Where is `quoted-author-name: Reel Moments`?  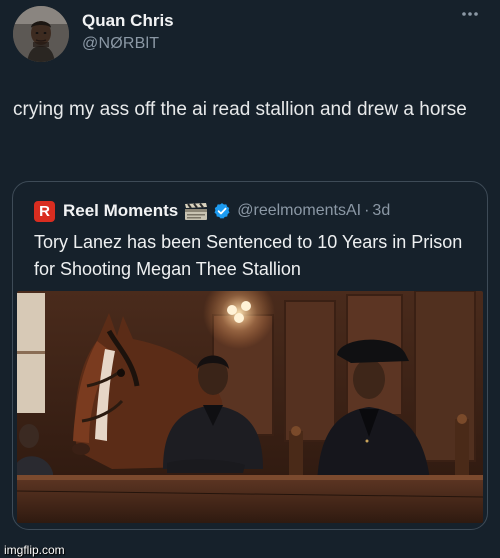
quoted-author-name: Reel Moments is located at coordinates (120, 211).